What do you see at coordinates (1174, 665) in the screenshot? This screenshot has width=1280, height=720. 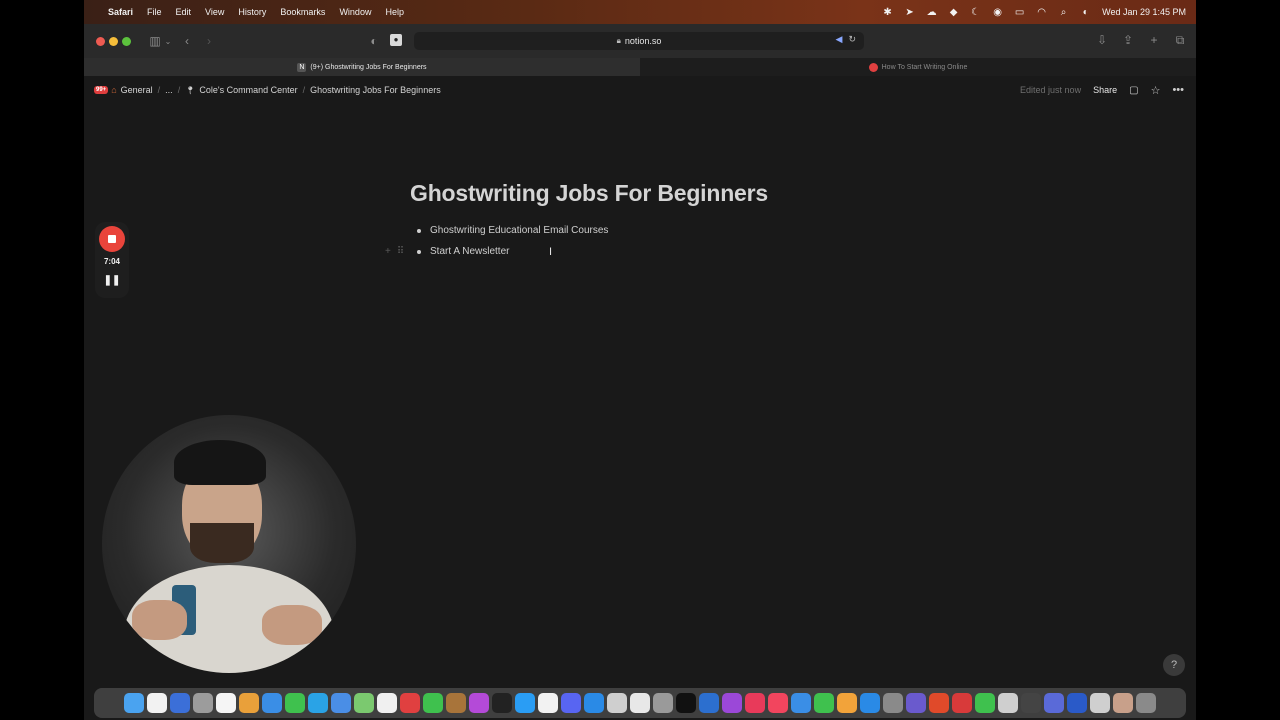 I see `help-button: ?` at bounding box center [1174, 665].